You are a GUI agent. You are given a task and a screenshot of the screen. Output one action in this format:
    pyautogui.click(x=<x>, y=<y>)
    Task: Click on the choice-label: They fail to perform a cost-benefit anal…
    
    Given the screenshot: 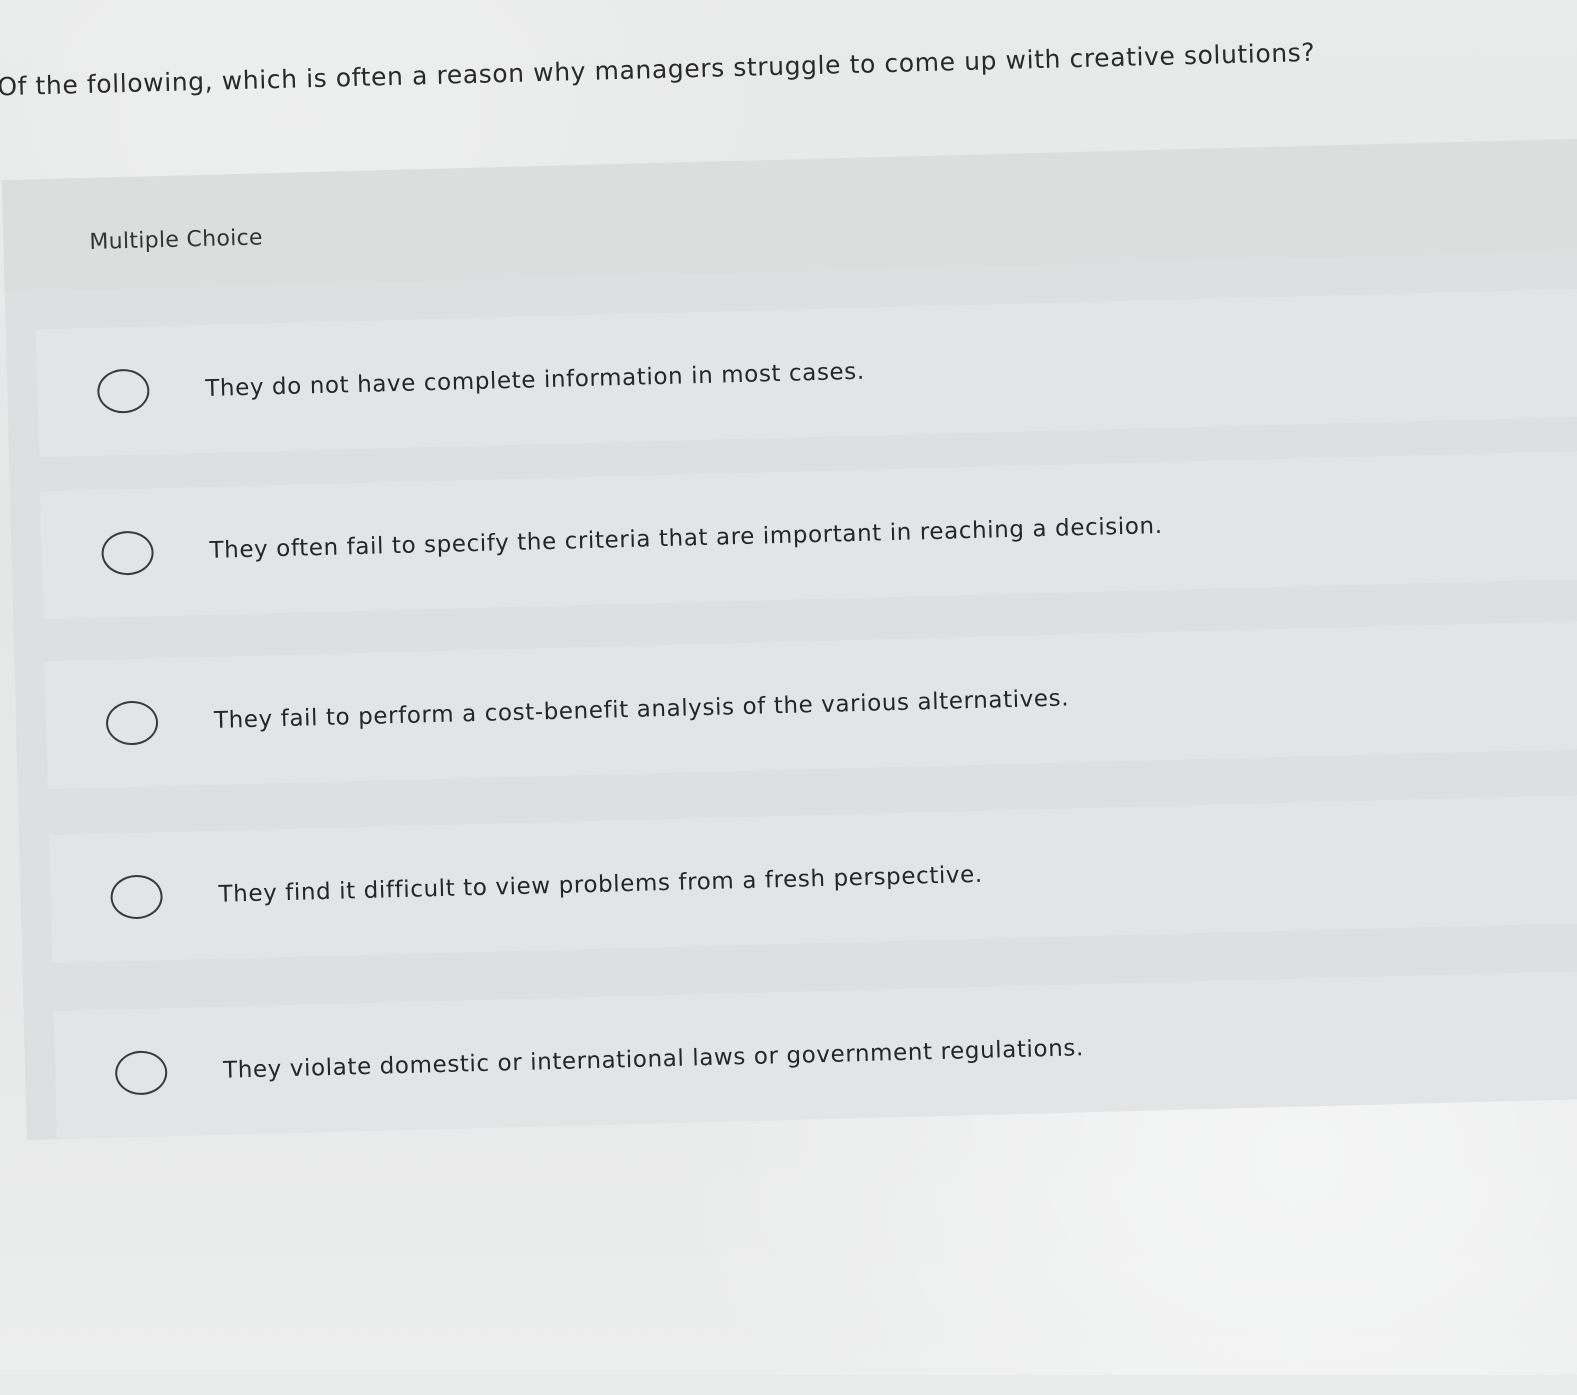 What is the action you would take?
    pyautogui.click(x=642, y=709)
    